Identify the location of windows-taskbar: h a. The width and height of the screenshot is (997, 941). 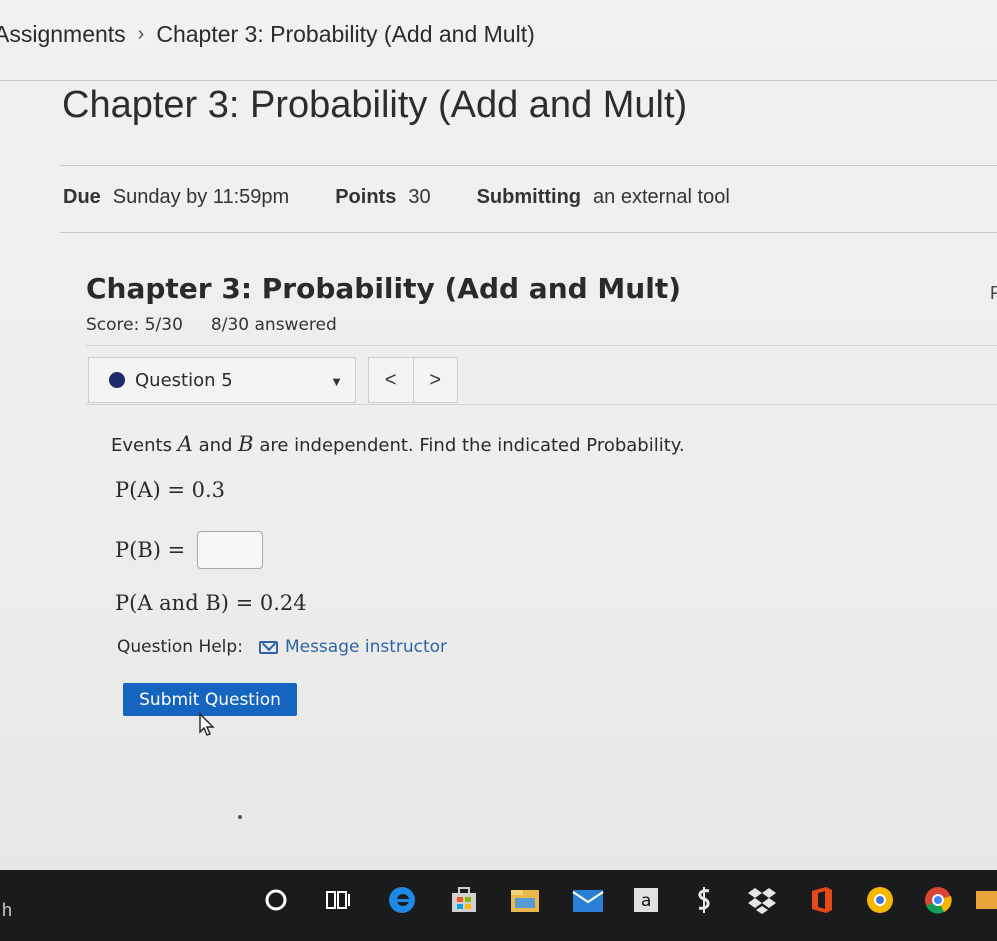
(498, 905).